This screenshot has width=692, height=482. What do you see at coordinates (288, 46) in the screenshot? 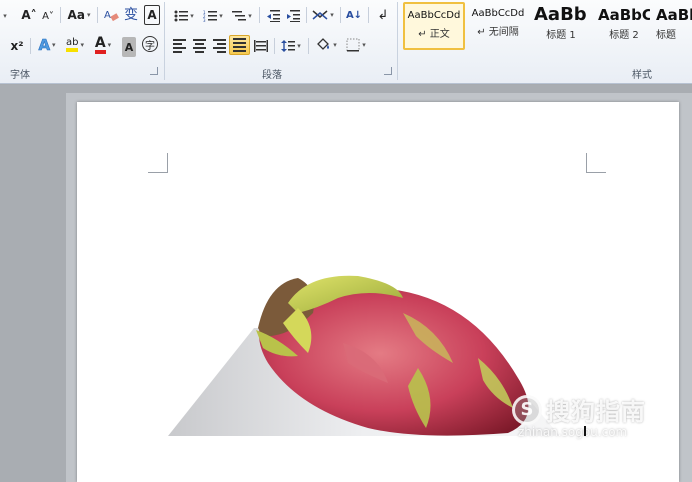
I see `line-spacing-icon` at bounding box center [288, 46].